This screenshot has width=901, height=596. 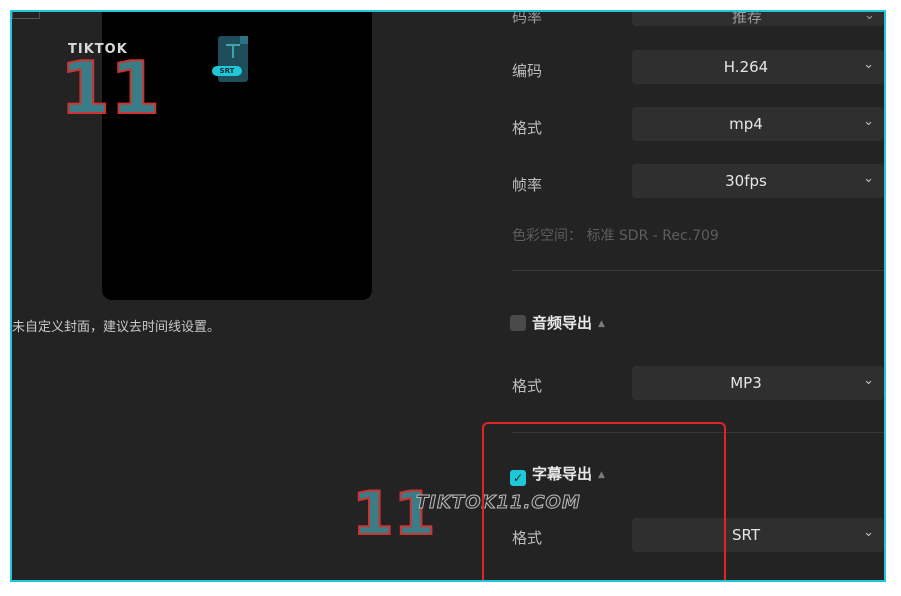 I want to click on audio-export-header: 音频导出 ▲, so click(x=557, y=322).